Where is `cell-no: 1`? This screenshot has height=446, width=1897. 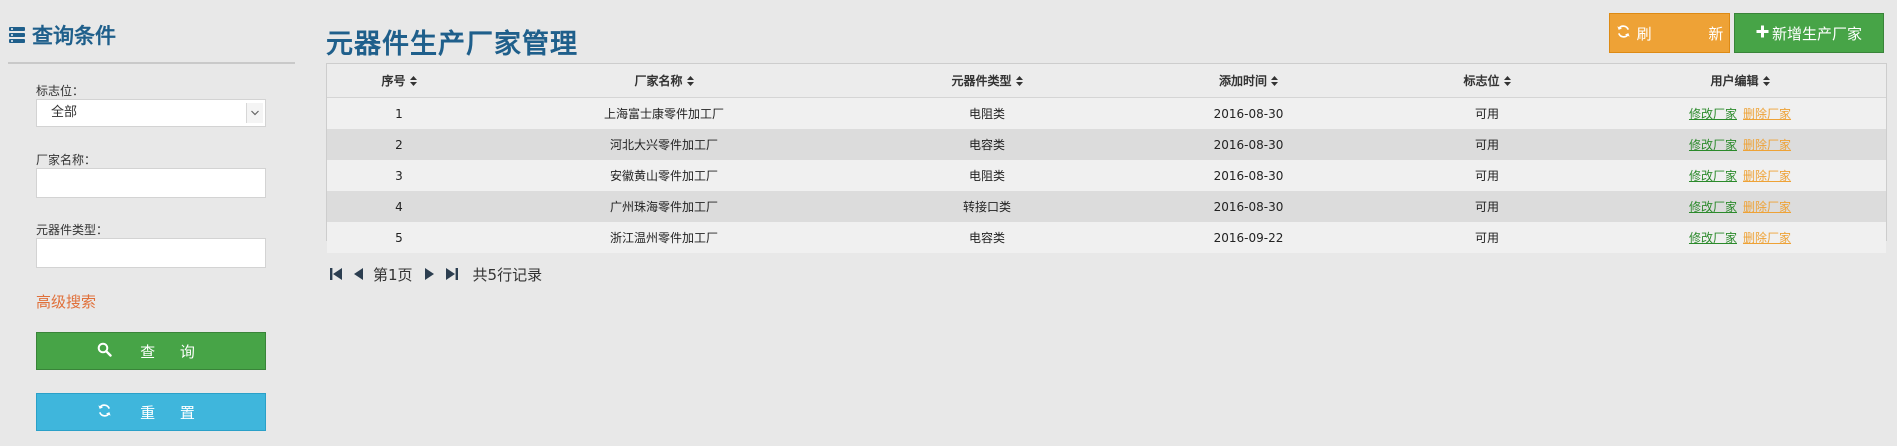 cell-no: 1 is located at coordinates (399, 113).